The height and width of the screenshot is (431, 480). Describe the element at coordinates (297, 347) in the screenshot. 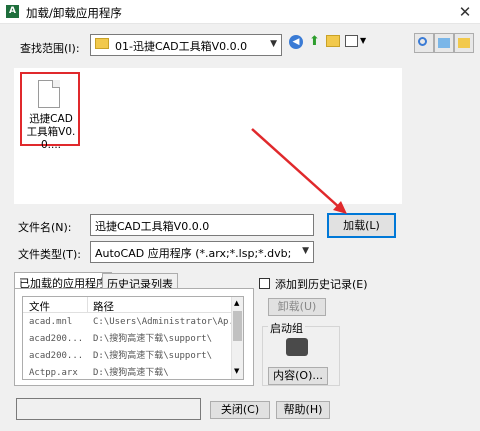

I see `briefcase-icon` at that location.